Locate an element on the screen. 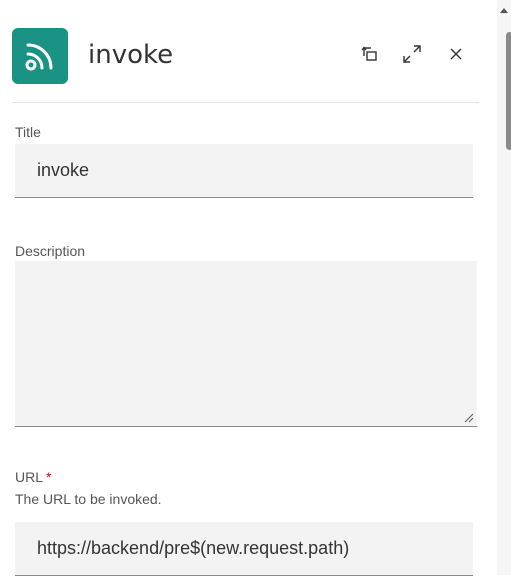 The height and width of the screenshot is (576, 511). required-marker: * is located at coordinates (49, 477).